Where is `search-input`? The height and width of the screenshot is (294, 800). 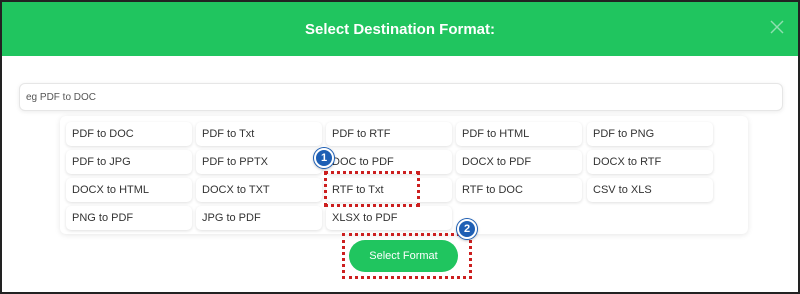 search-input is located at coordinates (401, 97).